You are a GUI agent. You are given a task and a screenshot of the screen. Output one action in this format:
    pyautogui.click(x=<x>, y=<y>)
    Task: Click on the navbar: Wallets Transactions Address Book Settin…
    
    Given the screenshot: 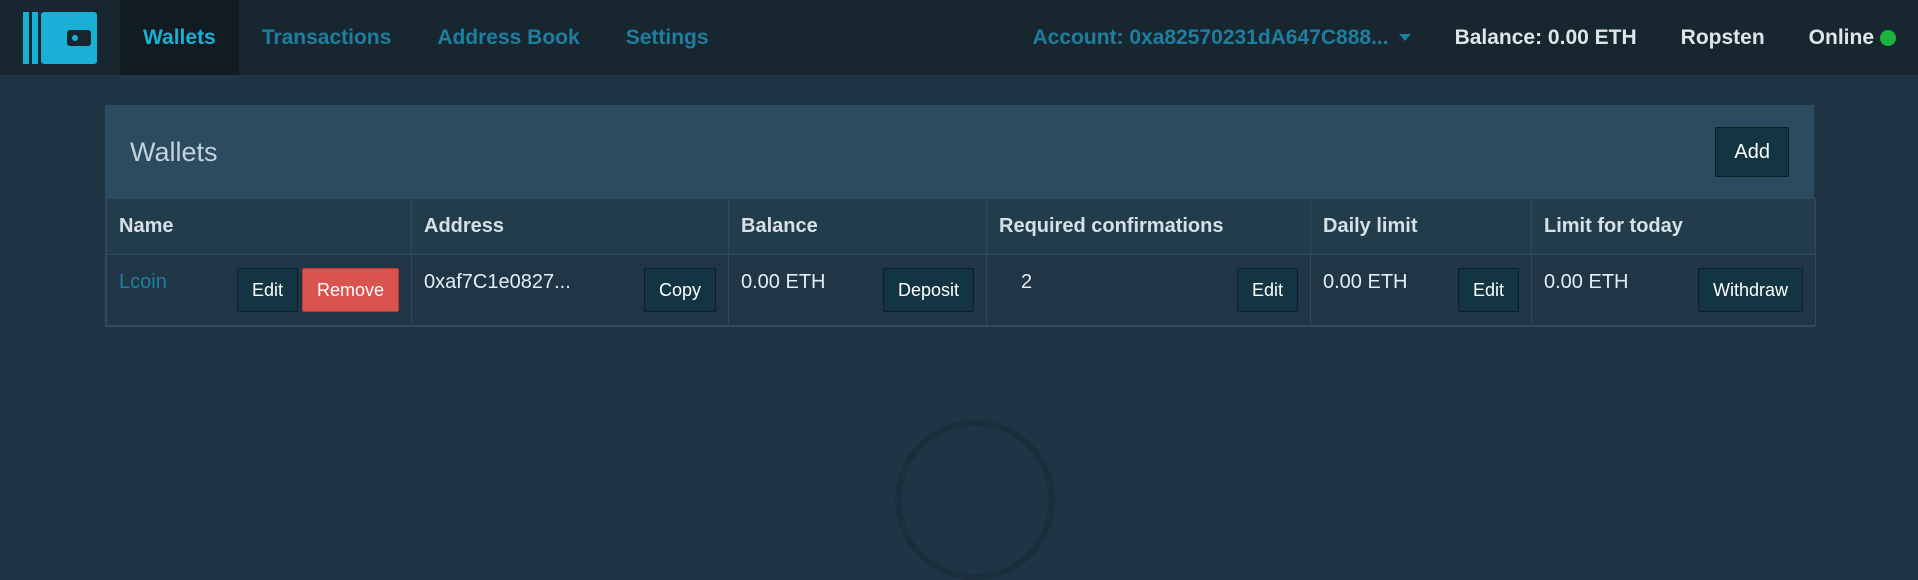 What is the action you would take?
    pyautogui.click(x=959, y=37)
    